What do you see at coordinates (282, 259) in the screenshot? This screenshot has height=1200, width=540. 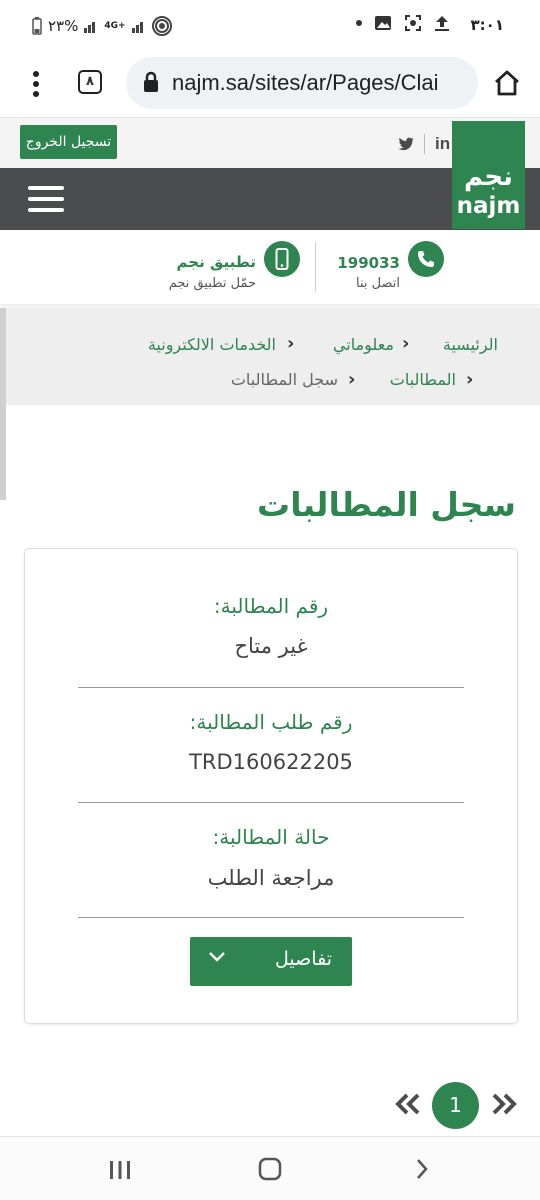 I see `mobile-app-icon` at bounding box center [282, 259].